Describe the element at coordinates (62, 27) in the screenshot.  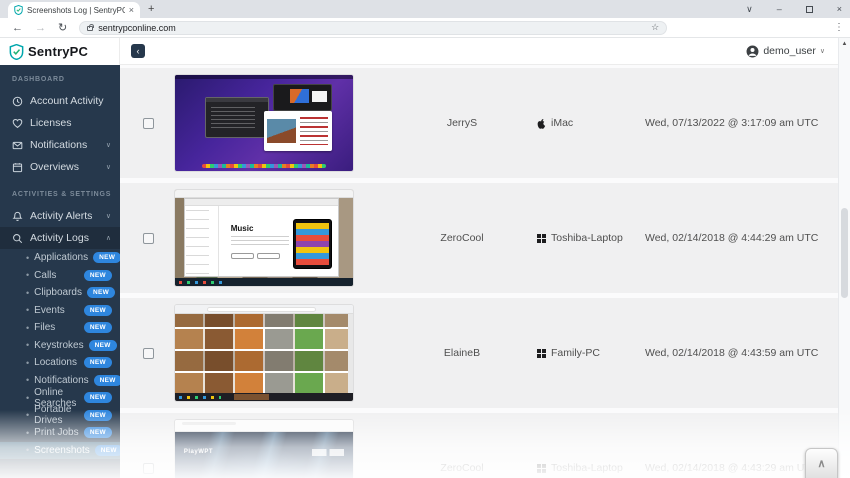
I see `reload-icon: ↻` at that location.